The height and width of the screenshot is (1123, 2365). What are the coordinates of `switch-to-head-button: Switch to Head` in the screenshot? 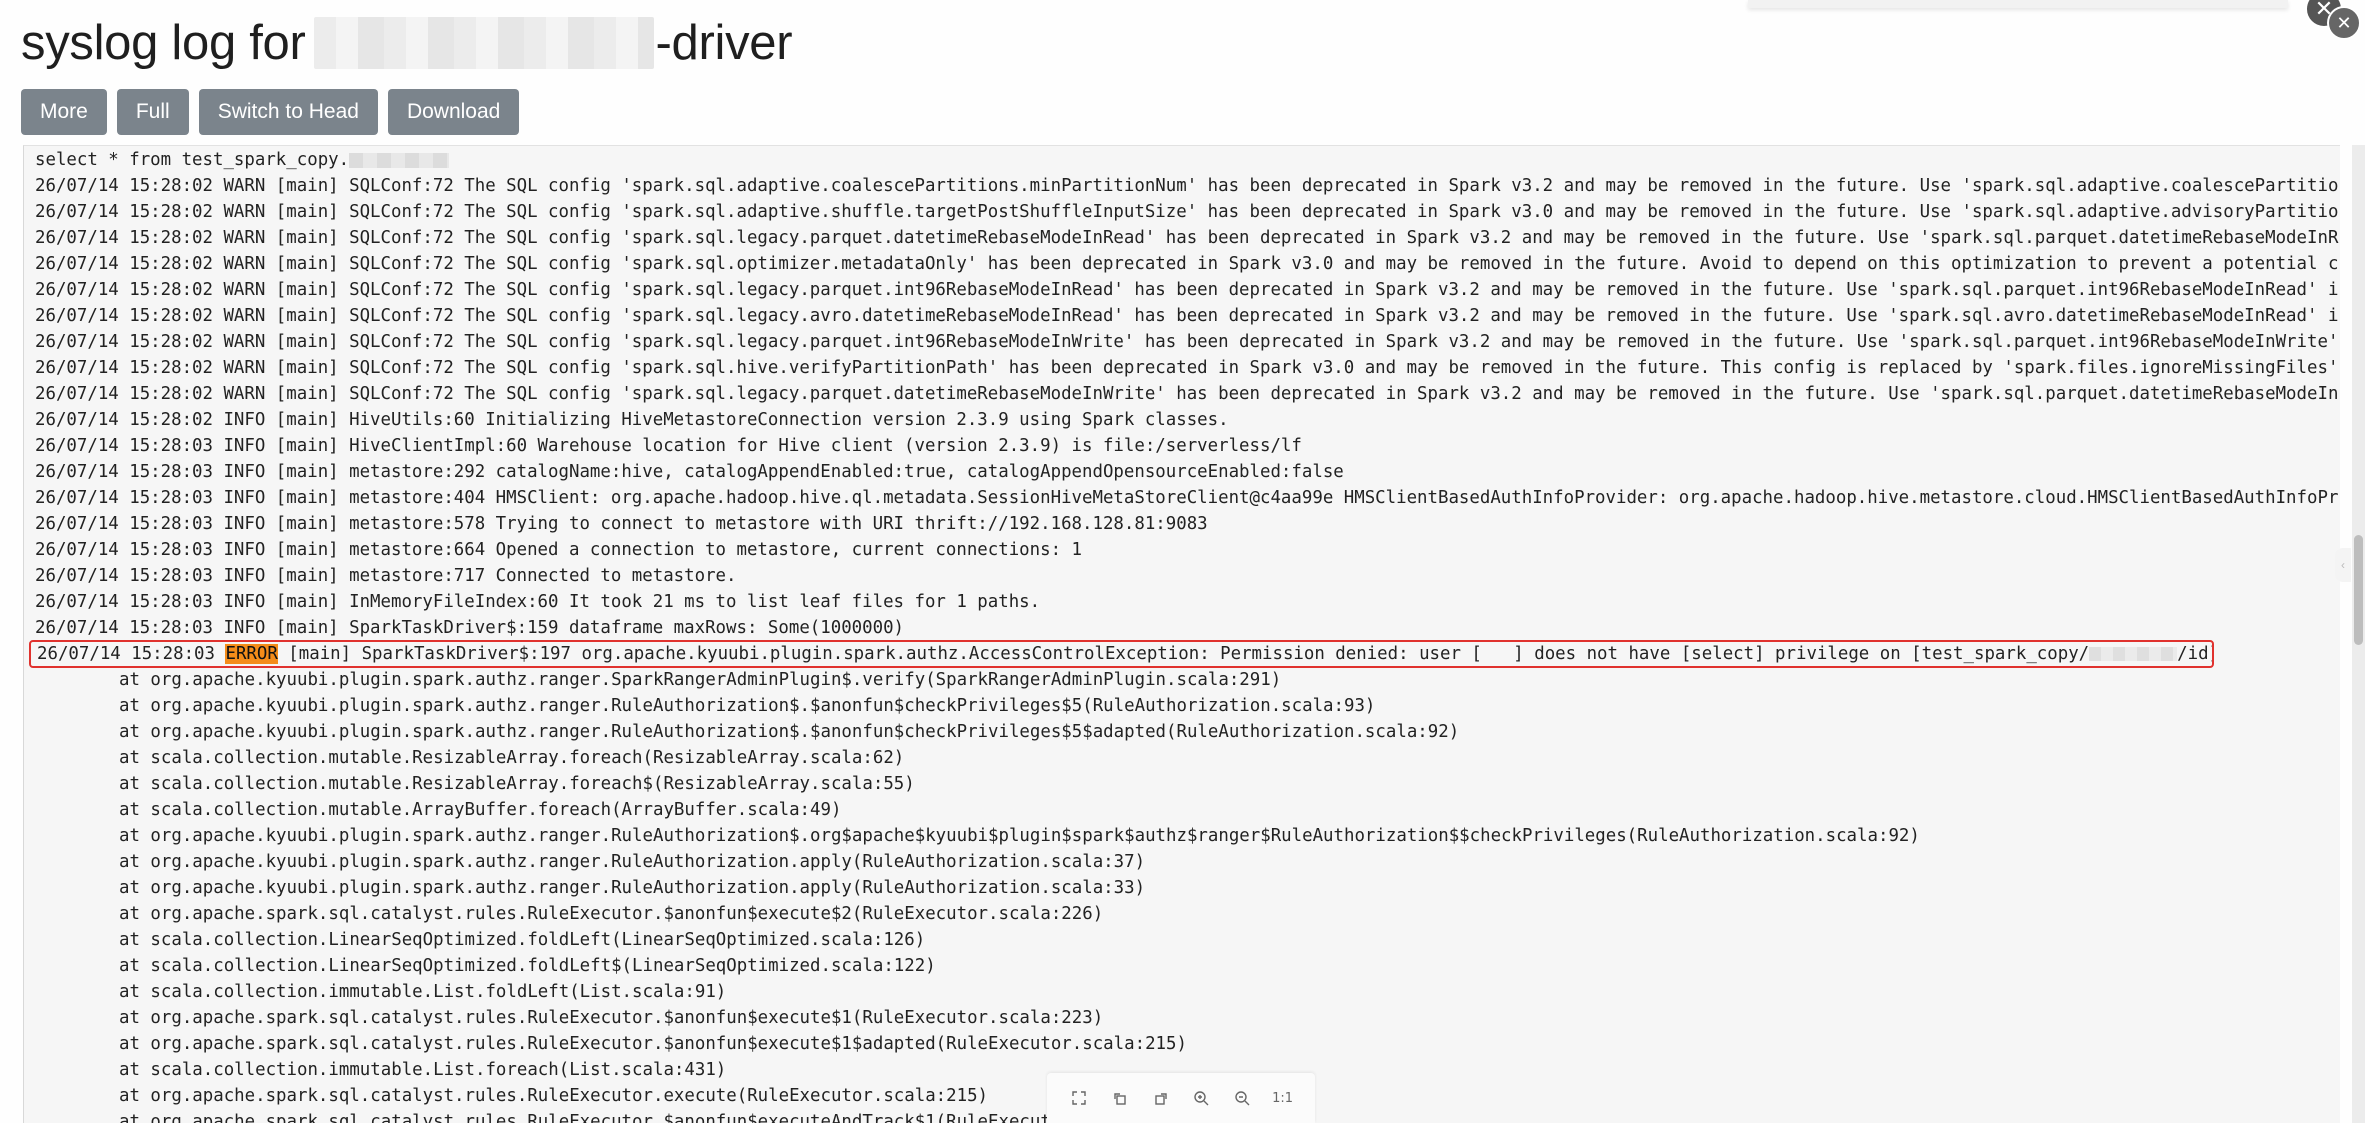 It's located at (288, 112).